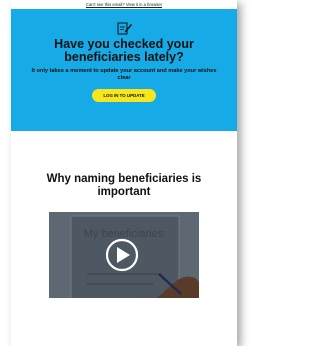 Image resolution: width=320 pixels, height=346 pixels. I want to click on section-heading: Why naming beneficiaries is important, so click(124, 185).